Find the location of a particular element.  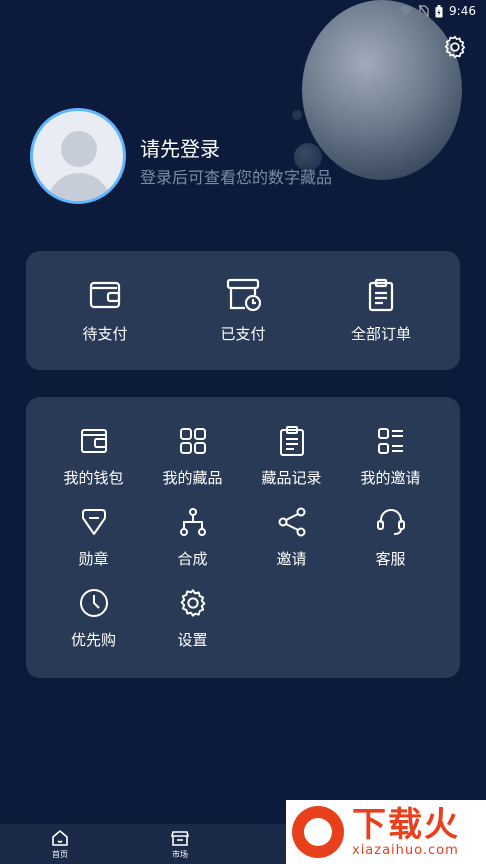

menu-synthesis: 合成 is located at coordinates (192, 537).